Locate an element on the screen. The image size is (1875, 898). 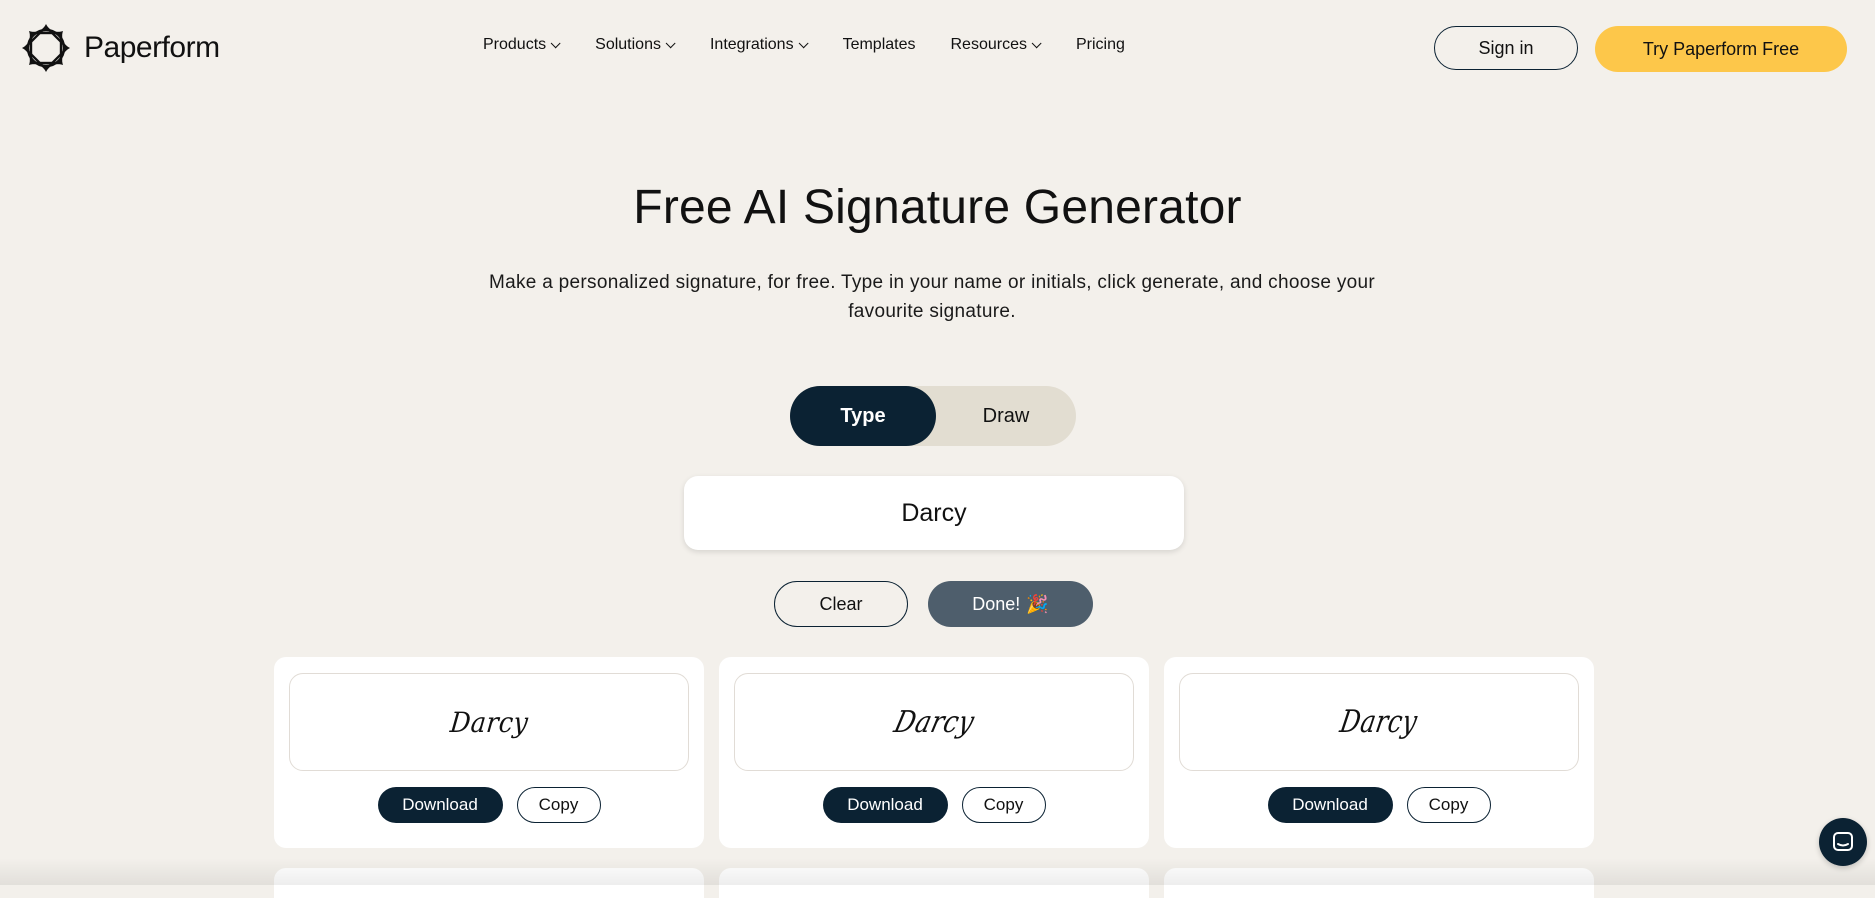
name-input is located at coordinates (934, 513).